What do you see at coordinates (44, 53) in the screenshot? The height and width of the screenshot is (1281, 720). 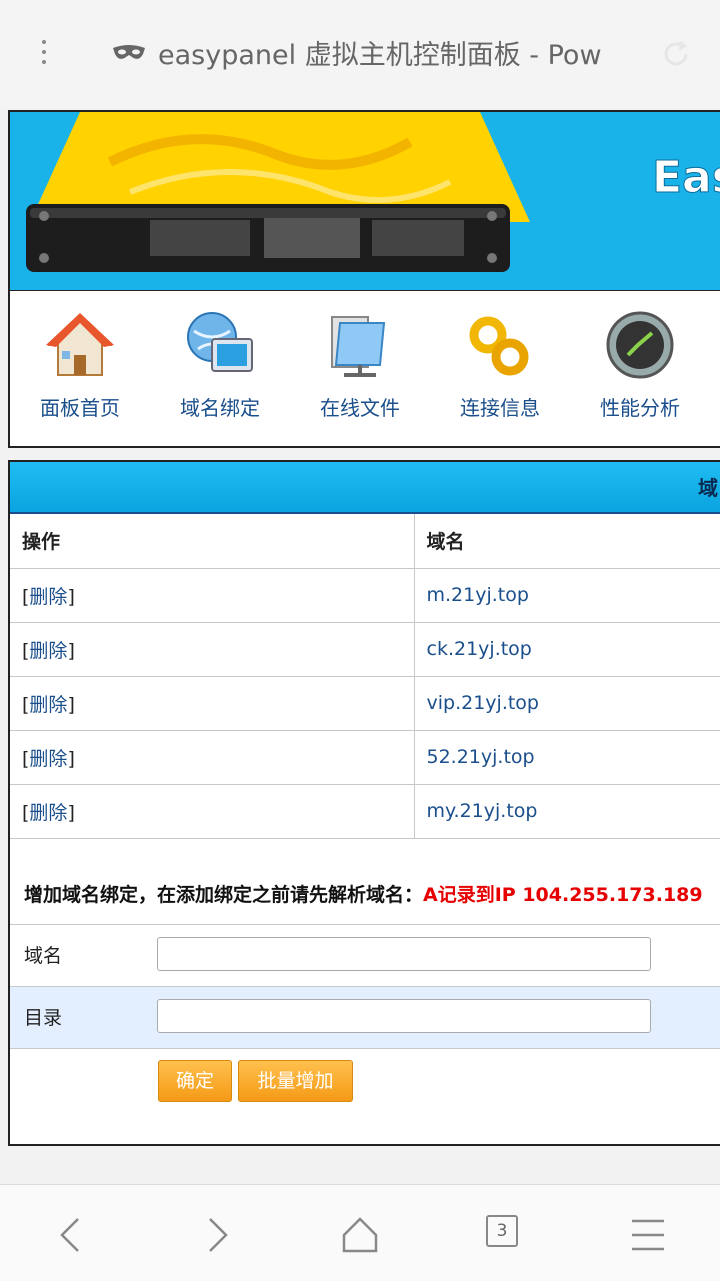 I see `more-menu-icon` at bounding box center [44, 53].